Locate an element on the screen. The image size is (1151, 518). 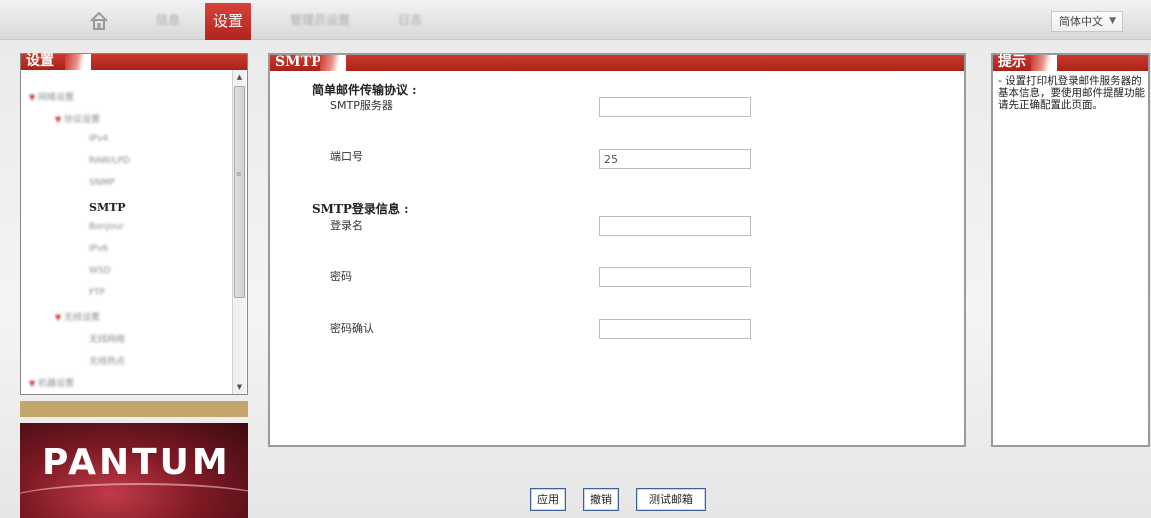
settings-panel-header: 设置 is located at coordinates (134, 61).